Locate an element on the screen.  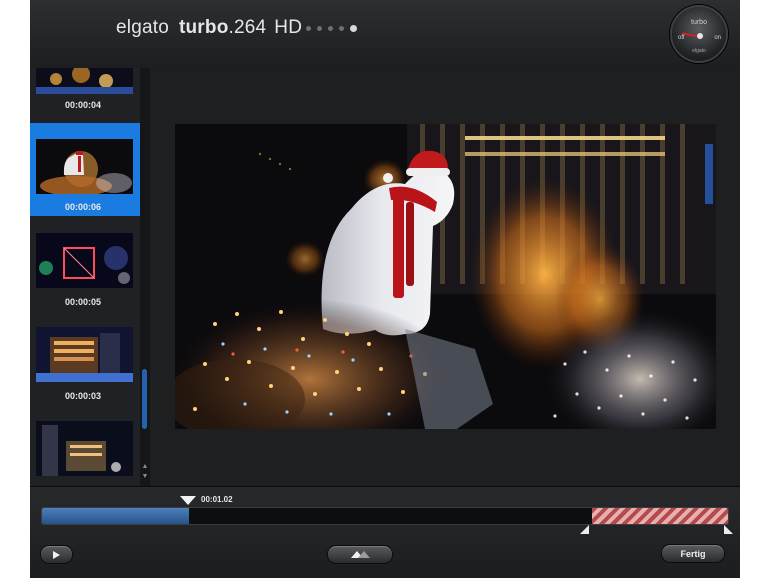
timeline-trimmed-region is located at coordinates (660, 516).